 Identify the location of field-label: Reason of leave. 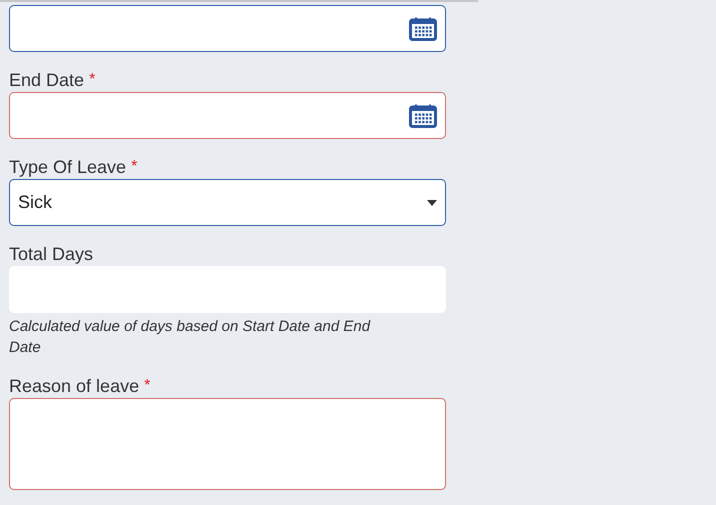
(74, 386).